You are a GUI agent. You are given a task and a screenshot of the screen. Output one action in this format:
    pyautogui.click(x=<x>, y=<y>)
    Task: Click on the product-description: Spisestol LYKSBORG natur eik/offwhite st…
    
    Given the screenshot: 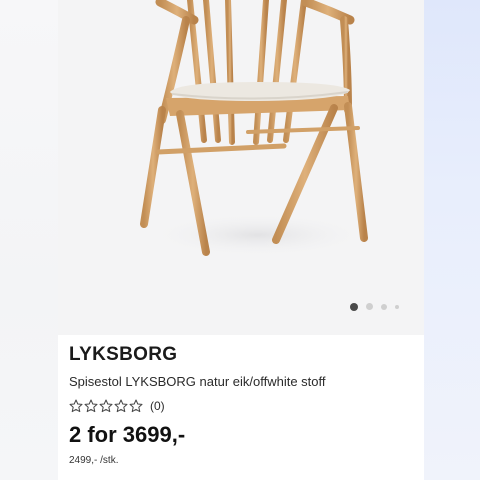 What is the action you would take?
    pyautogui.click(x=197, y=381)
    